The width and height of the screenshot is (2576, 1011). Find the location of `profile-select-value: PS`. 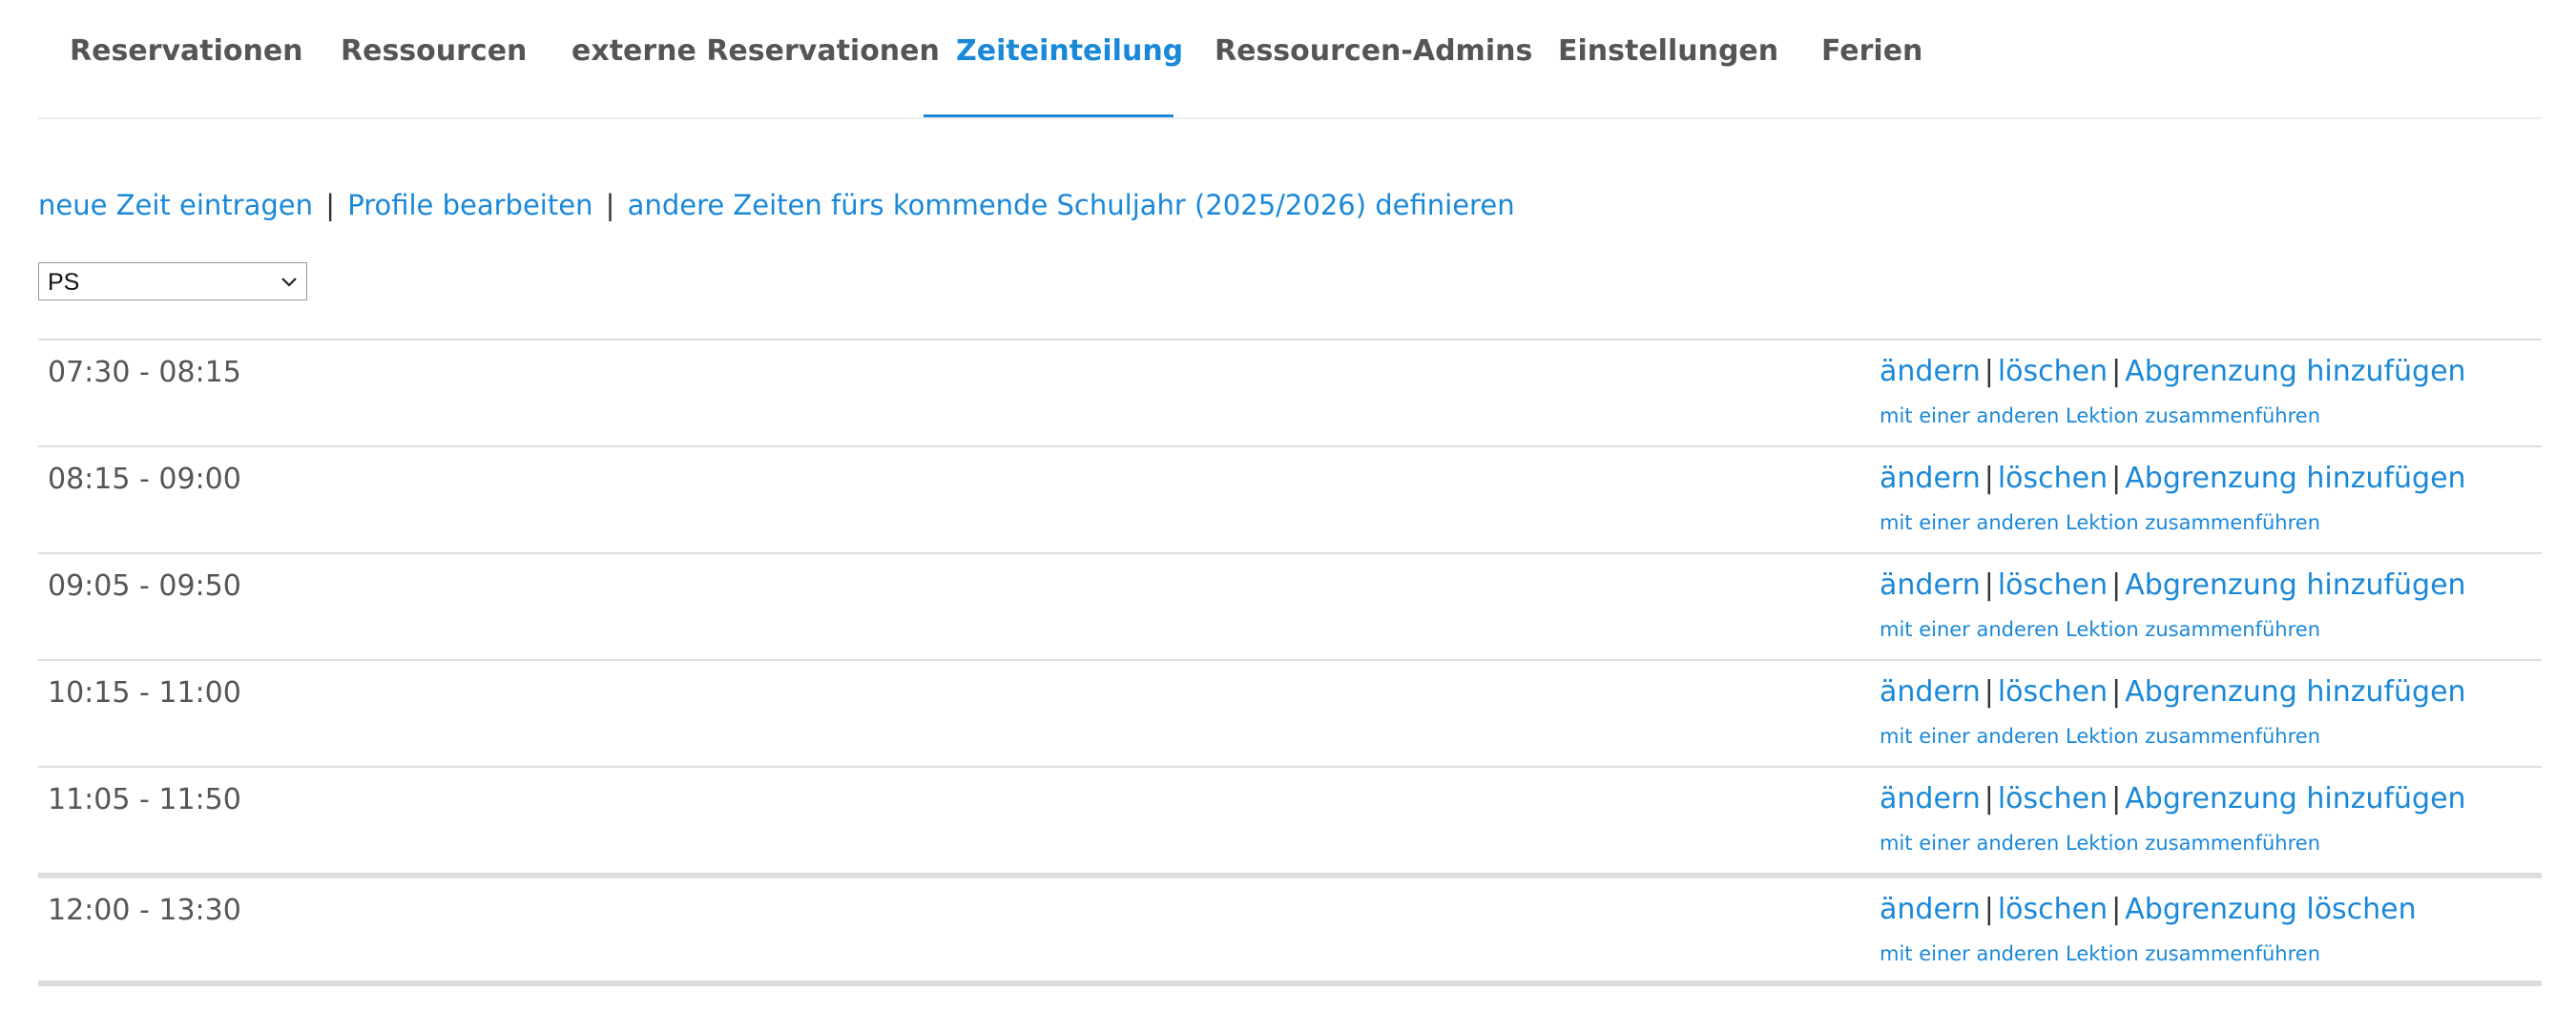

profile-select-value: PS is located at coordinates (64, 282).